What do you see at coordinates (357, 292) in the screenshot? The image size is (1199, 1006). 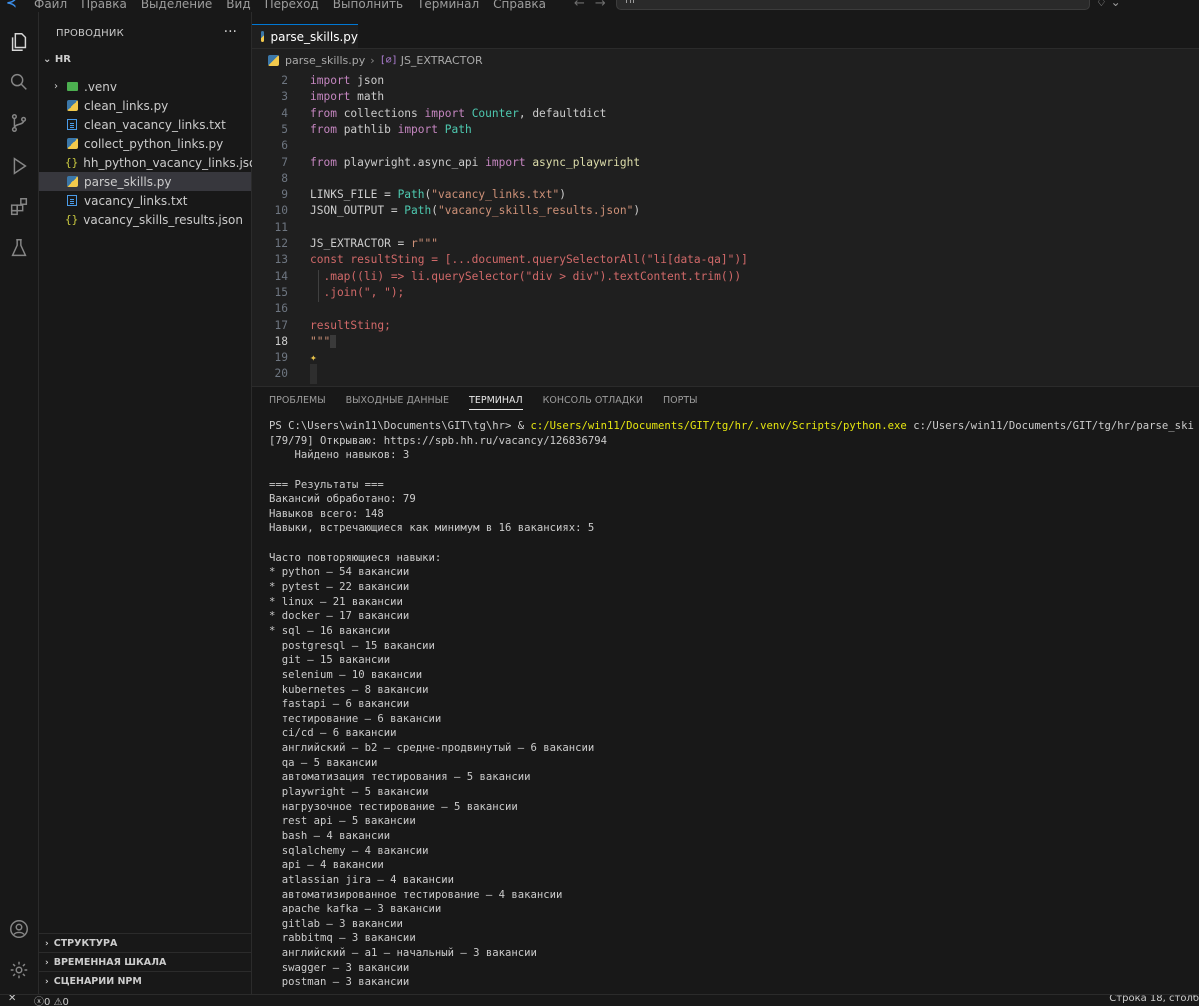 I see `code-line: .join(", ");` at bounding box center [357, 292].